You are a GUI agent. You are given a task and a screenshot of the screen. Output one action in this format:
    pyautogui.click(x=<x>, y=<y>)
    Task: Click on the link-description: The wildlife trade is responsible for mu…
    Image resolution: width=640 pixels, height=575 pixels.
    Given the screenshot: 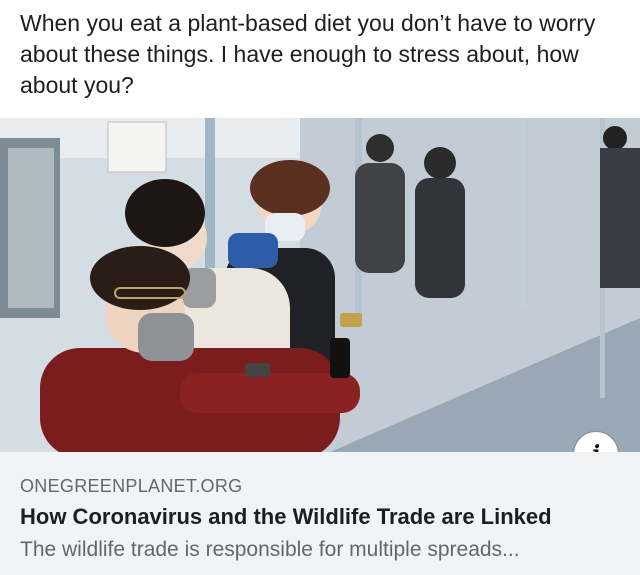 What is the action you would take?
    pyautogui.click(x=270, y=549)
    